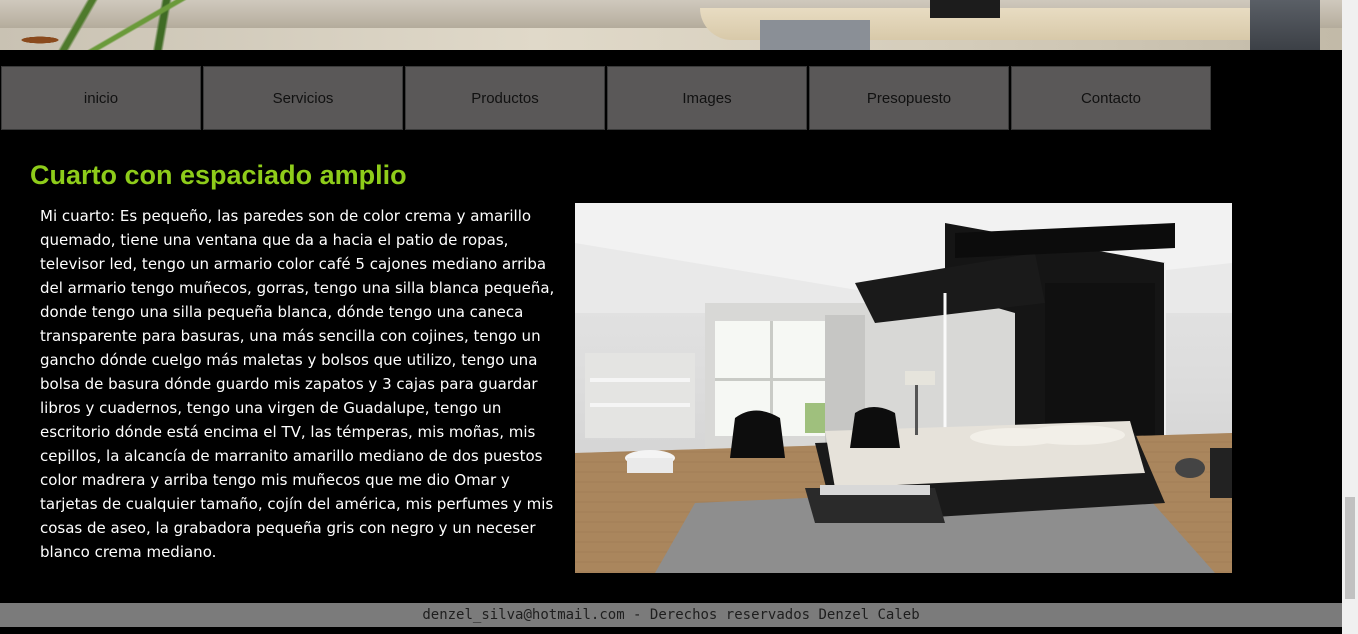 Image resolution: width=1358 pixels, height=634 pixels. What do you see at coordinates (101, 98) in the screenshot?
I see `nav-item-inicio: inicio` at bounding box center [101, 98].